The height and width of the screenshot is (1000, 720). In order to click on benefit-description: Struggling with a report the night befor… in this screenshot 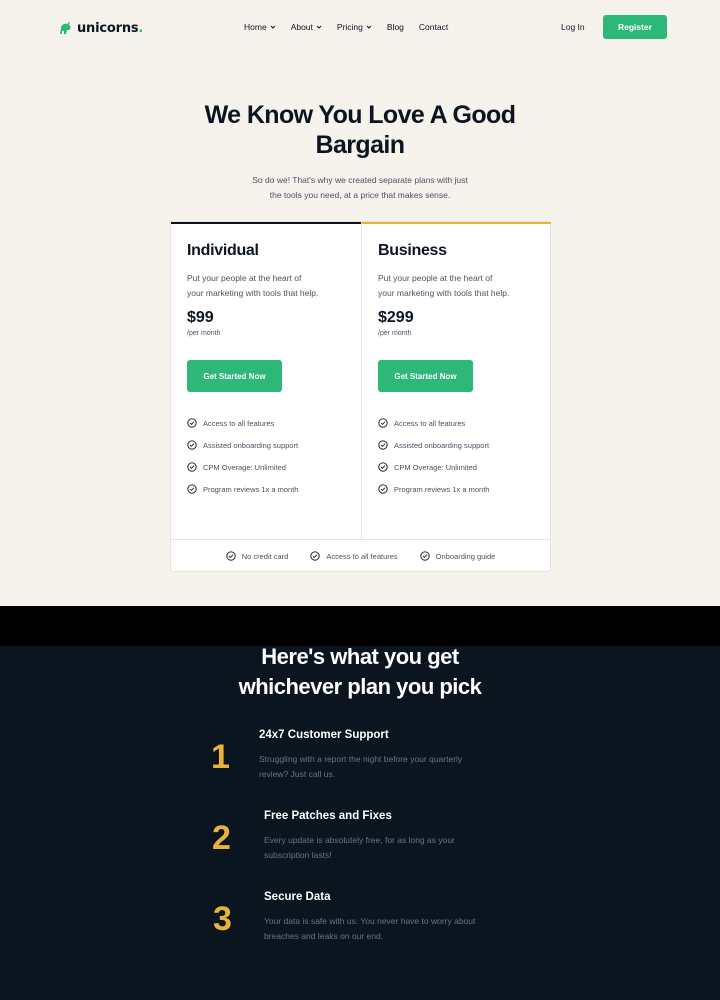, I will do `click(360, 767)`.